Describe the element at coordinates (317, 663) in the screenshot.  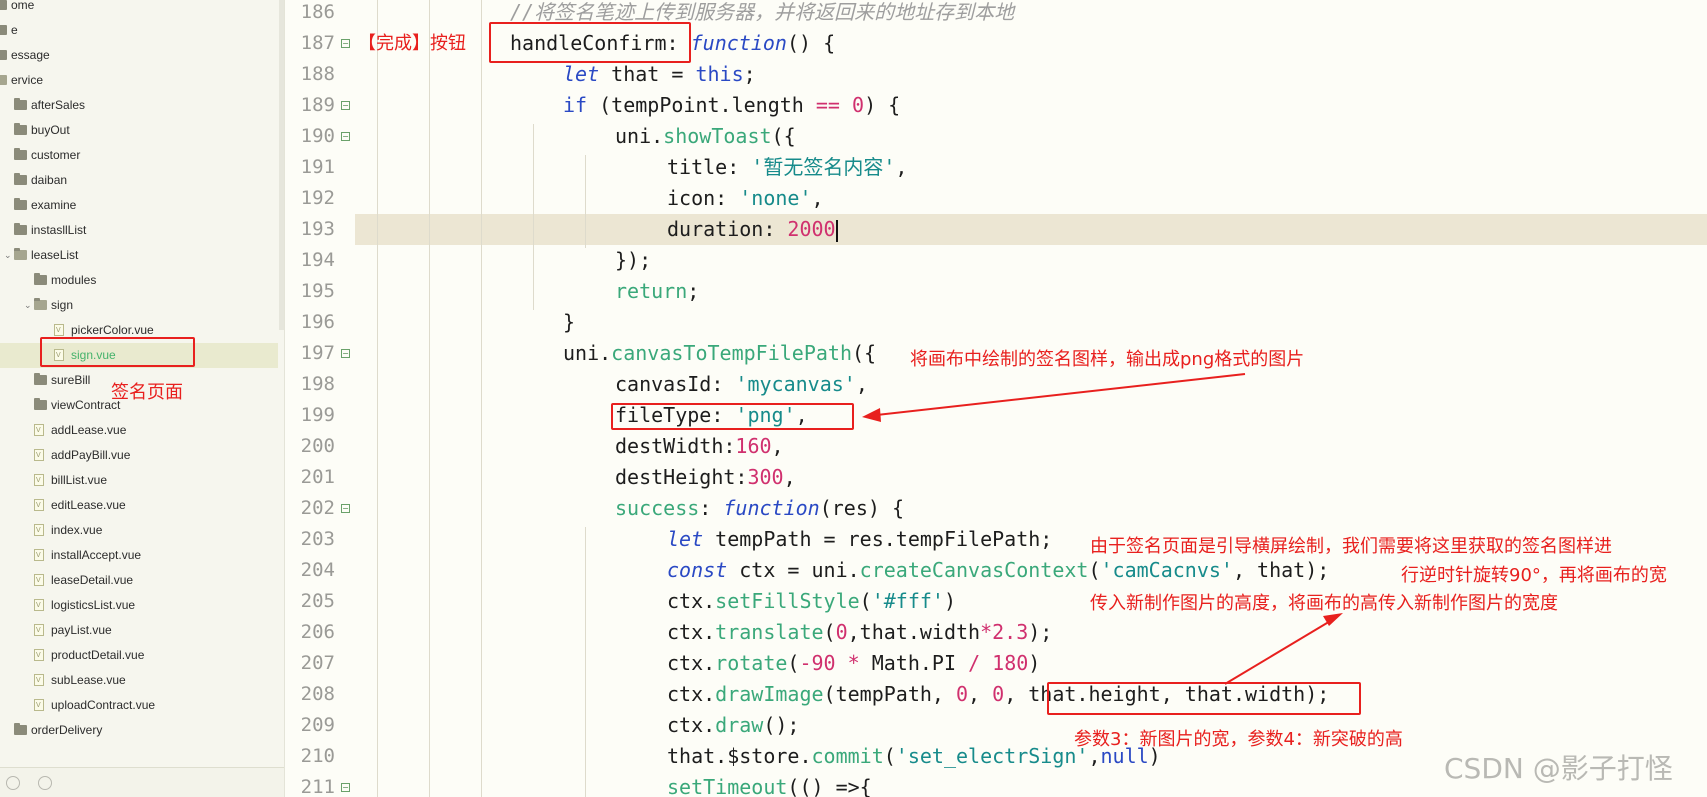
I see `line-number: 207` at that location.